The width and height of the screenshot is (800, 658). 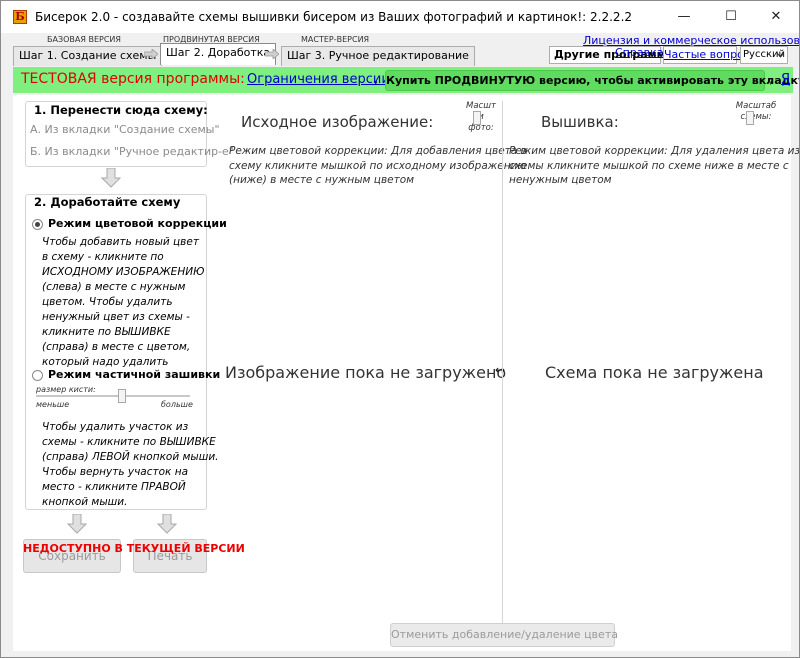 I want to click on mode-partial-radio, so click(x=37, y=375).